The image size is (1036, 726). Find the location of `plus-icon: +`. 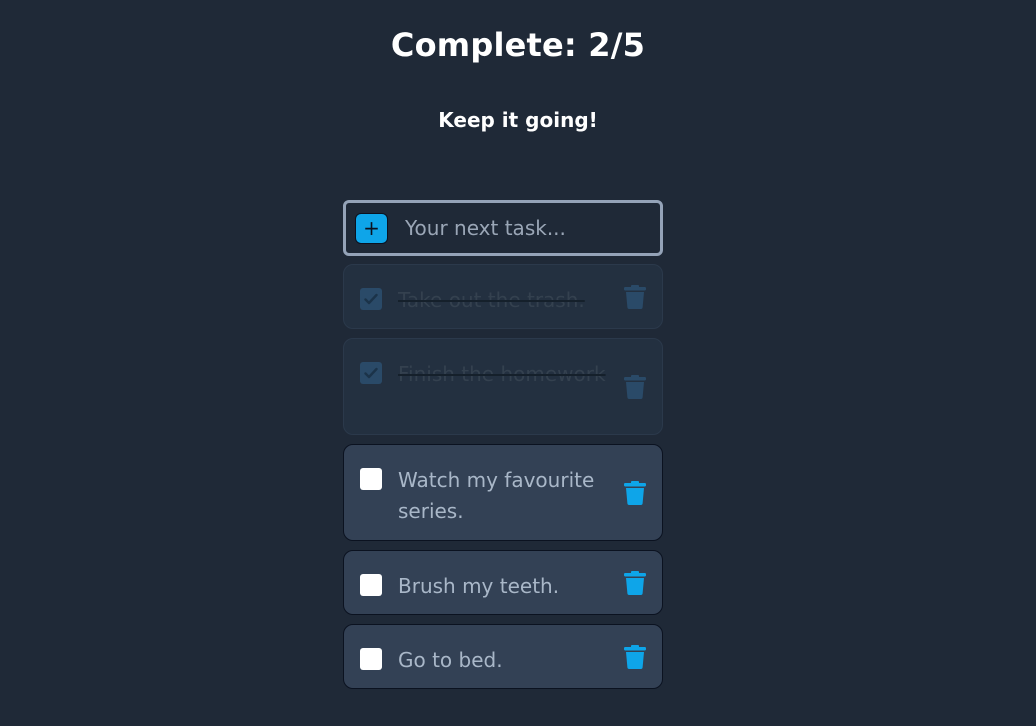

plus-icon: + is located at coordinates (371, 228).